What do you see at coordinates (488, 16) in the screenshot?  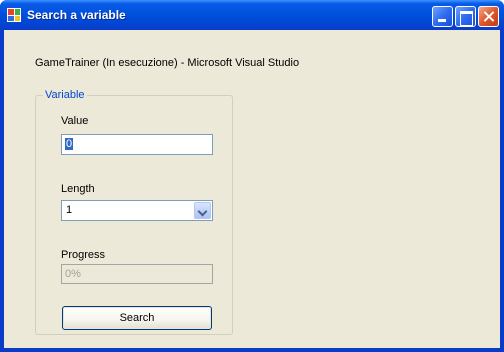 I see `close-button` at bounding box center [488, 16].